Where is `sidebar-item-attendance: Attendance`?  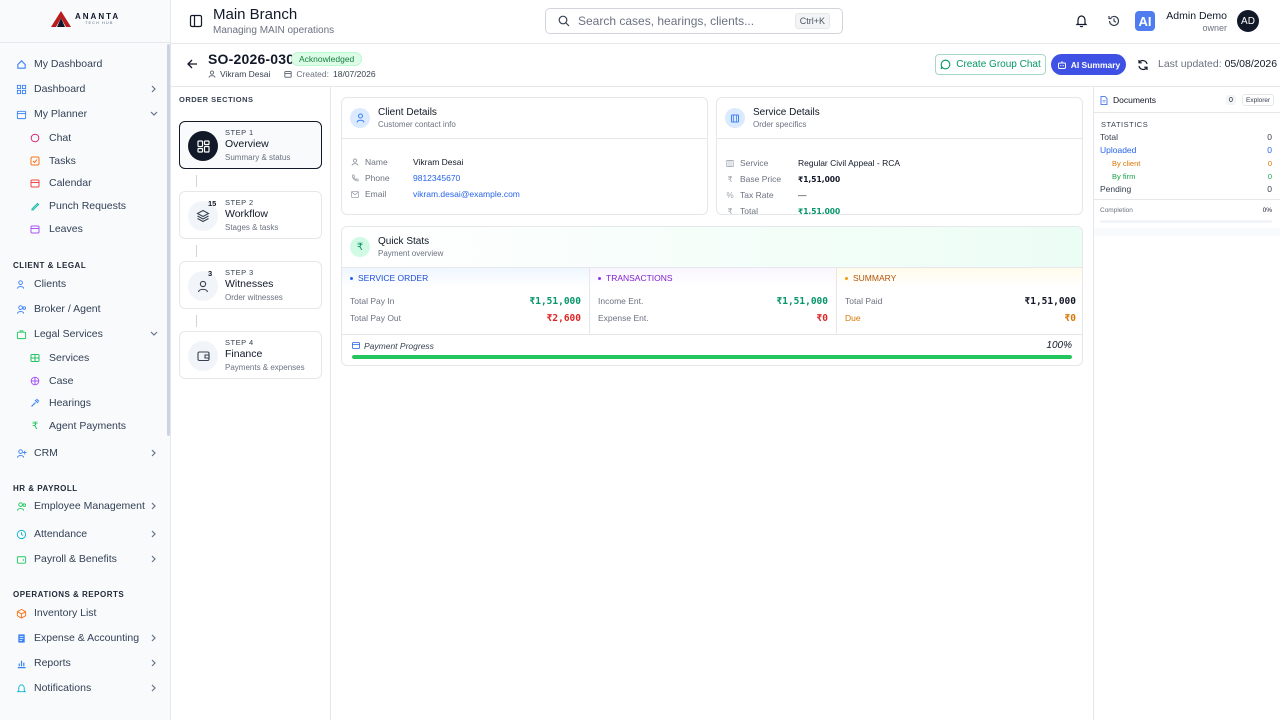 sidebar-item-attendance: Attendance is located at coordinates (84, 534).